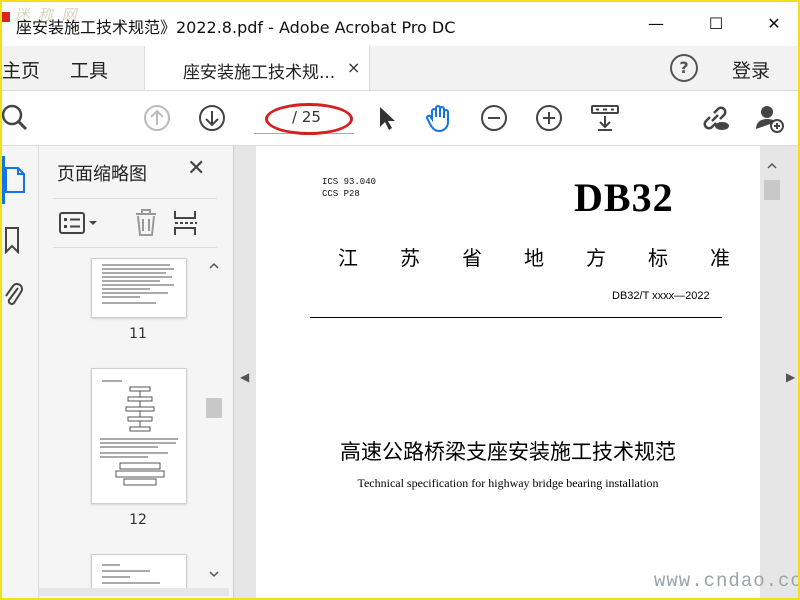 The image size is (800, 600). I want to click on tab-tools: 工具, so click(89, 69).